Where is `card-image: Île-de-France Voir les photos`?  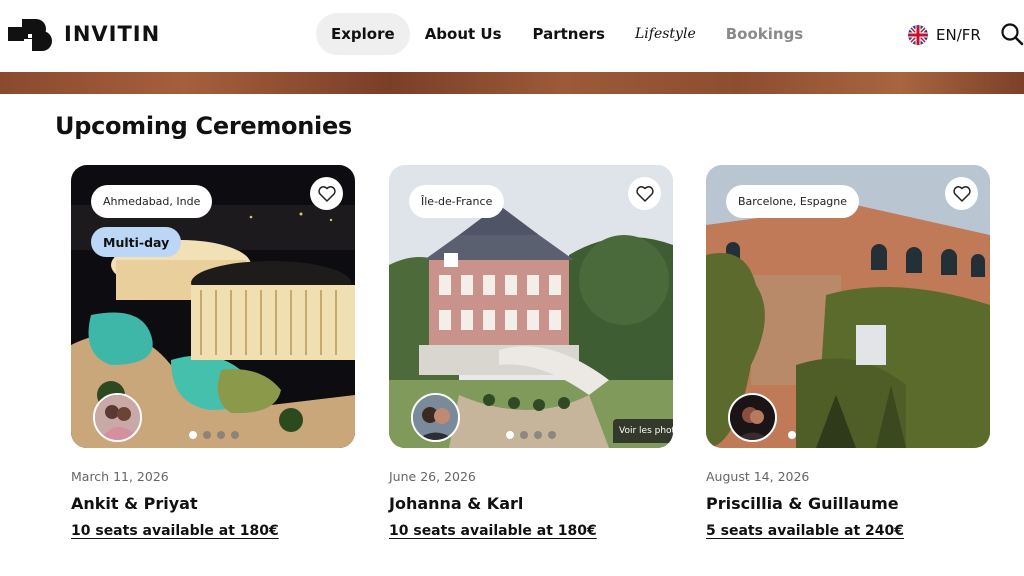 card-image: Île-de-France Voir les photos is located at coordinates (531, 306).